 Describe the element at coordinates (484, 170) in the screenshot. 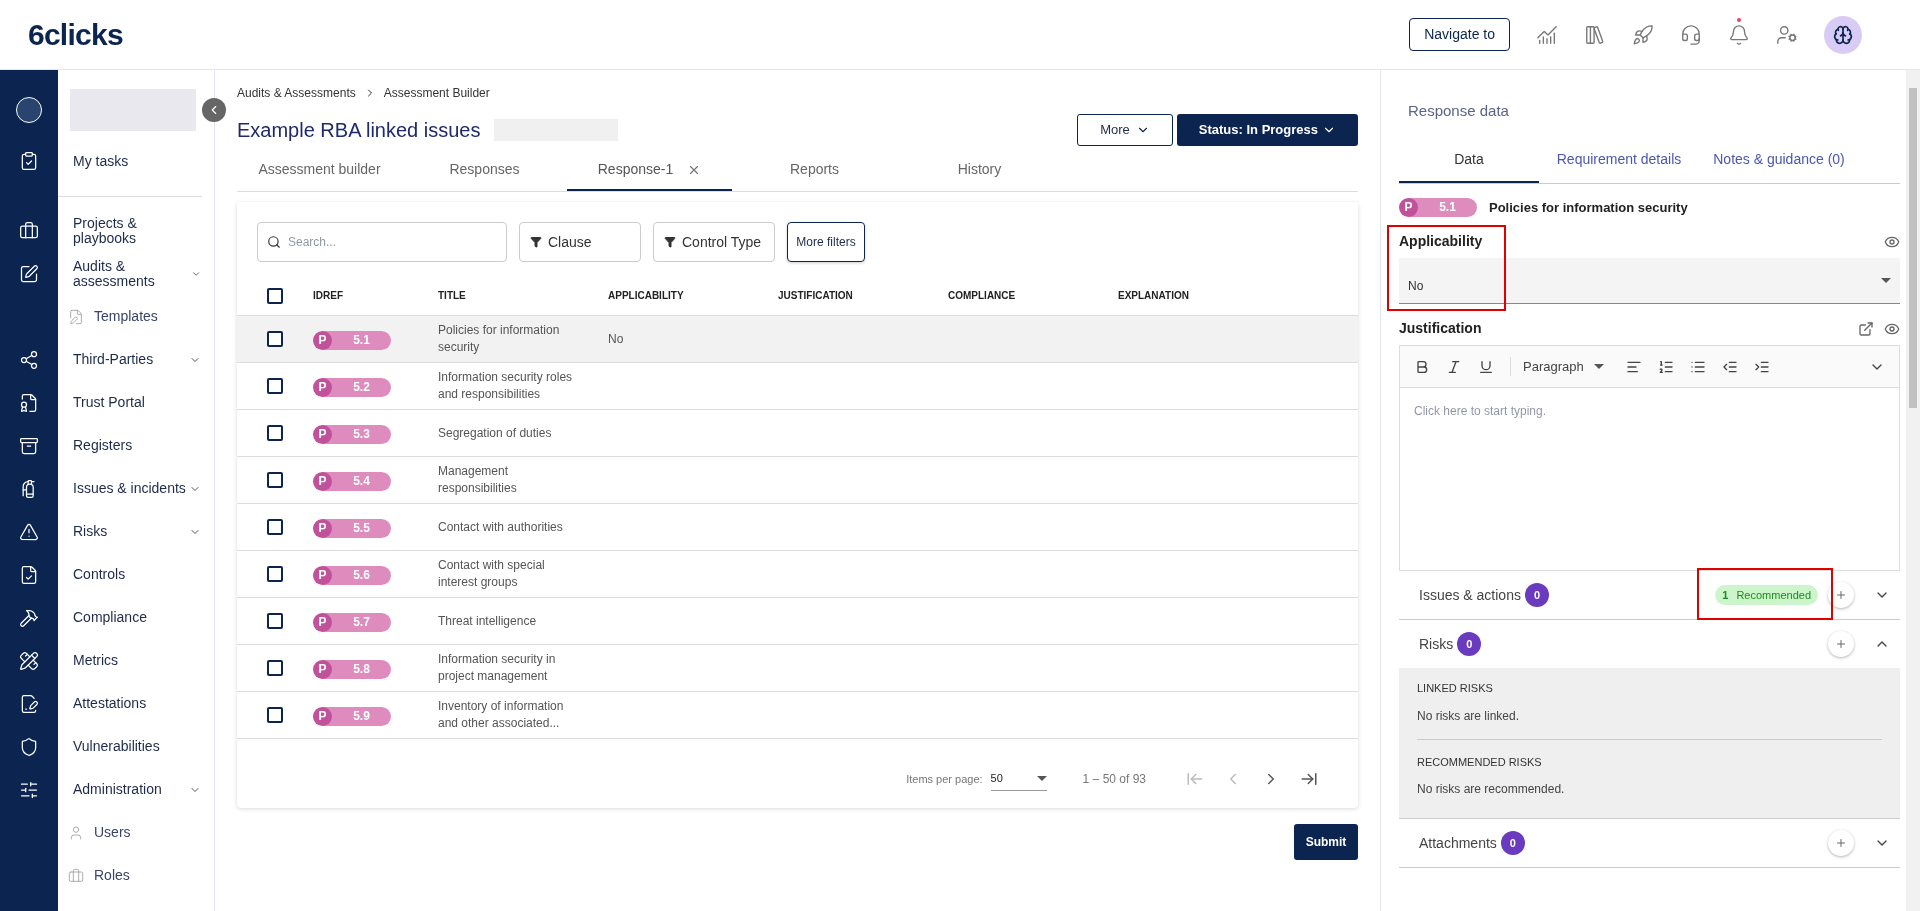

I see `tab: Responses` at that location.